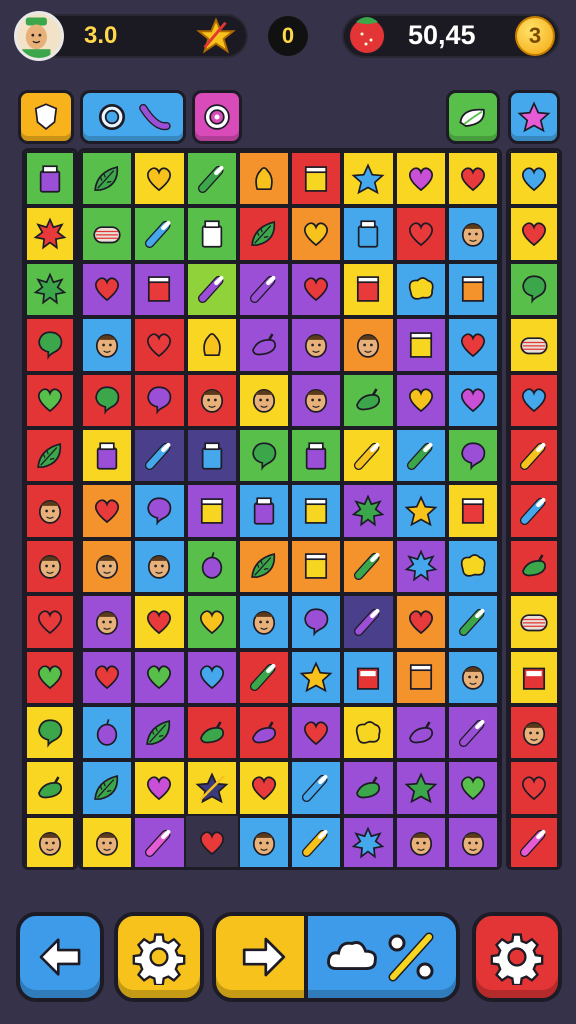 The width and height of the screenshot is (576, 1024). I want to click on settings-gear-button, so click(159, 957).